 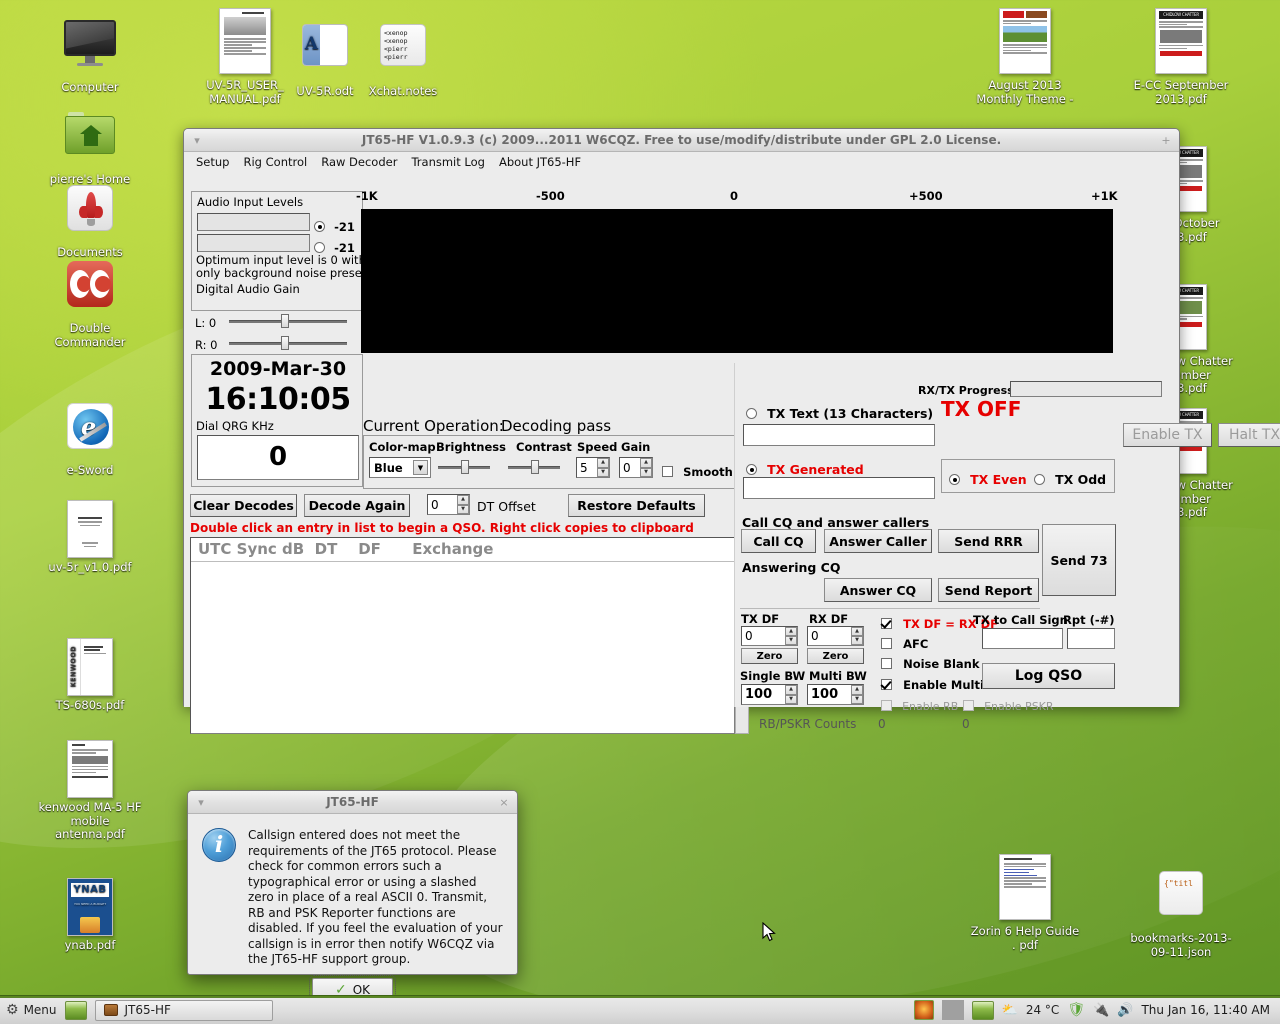 I want to click on gain-stepper-buttons: ▲ ▼, so click(x=646, y=467).